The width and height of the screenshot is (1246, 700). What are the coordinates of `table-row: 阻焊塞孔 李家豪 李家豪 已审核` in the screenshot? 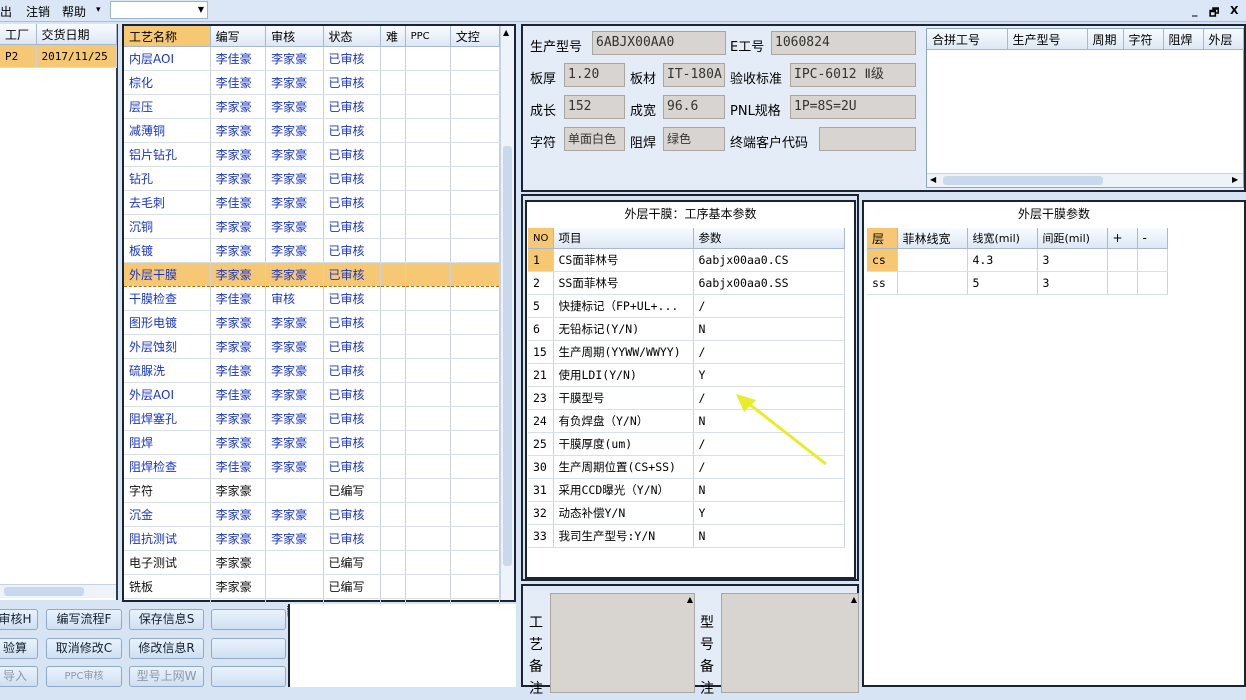 It's located at (312, 418).